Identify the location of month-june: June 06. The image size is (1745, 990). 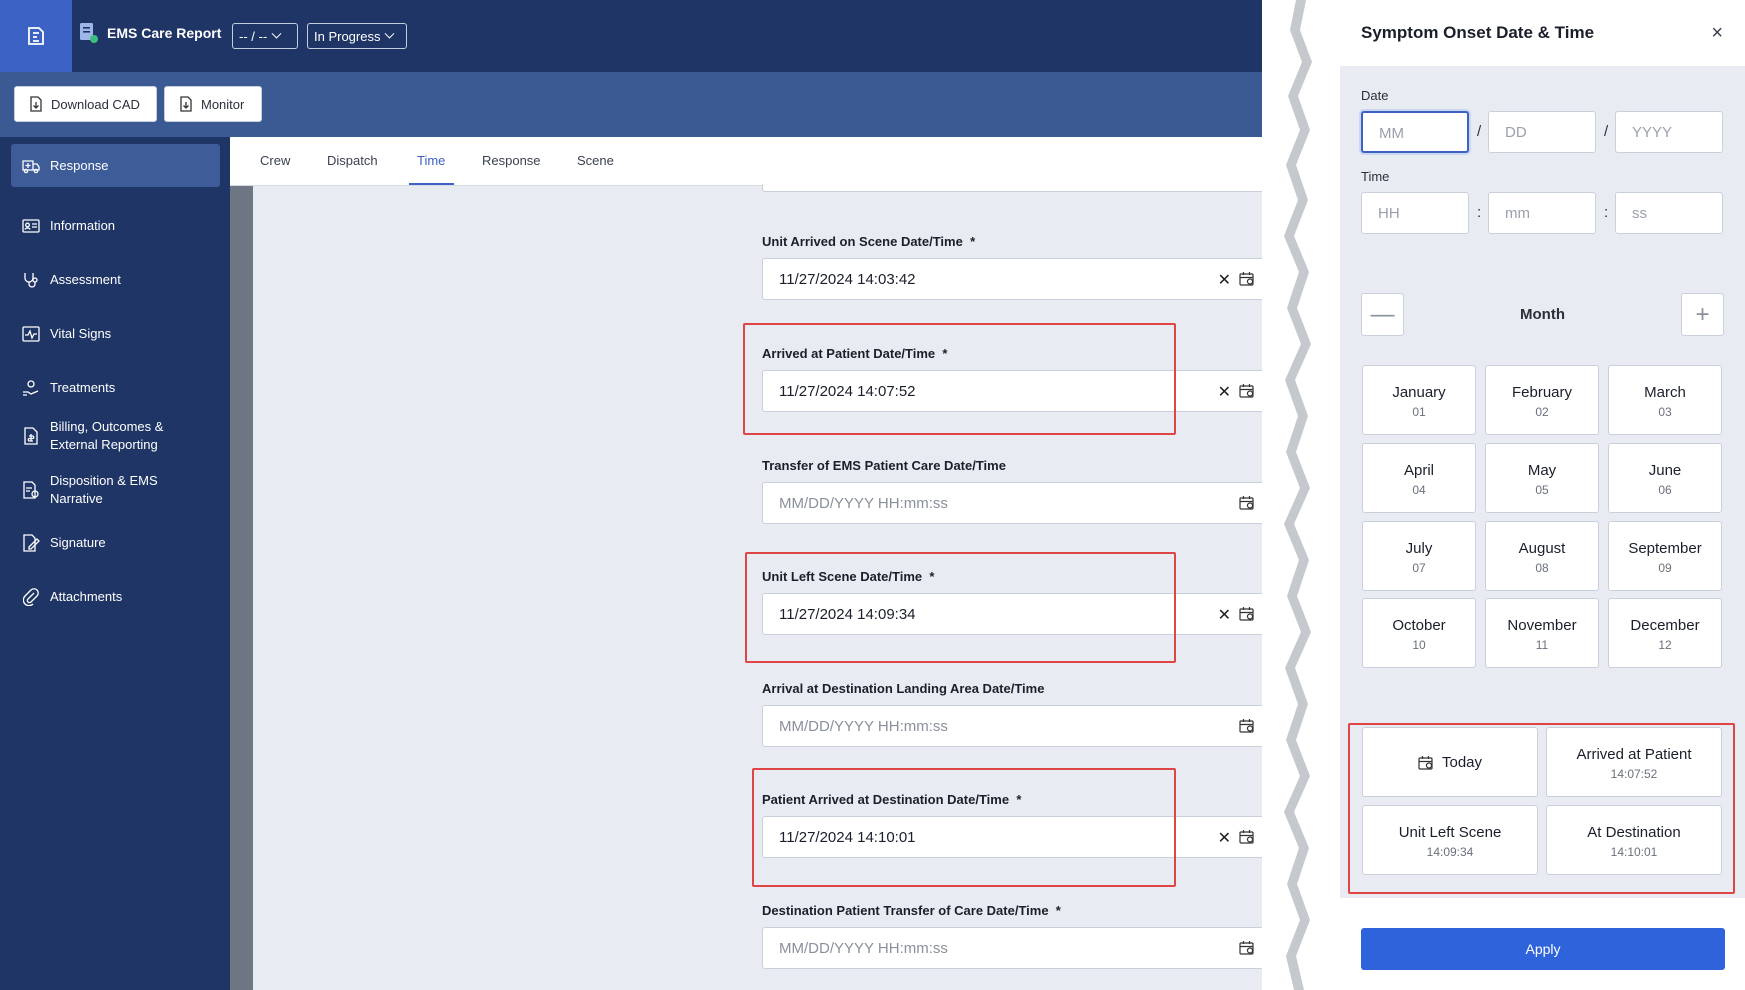
(1665, 478).